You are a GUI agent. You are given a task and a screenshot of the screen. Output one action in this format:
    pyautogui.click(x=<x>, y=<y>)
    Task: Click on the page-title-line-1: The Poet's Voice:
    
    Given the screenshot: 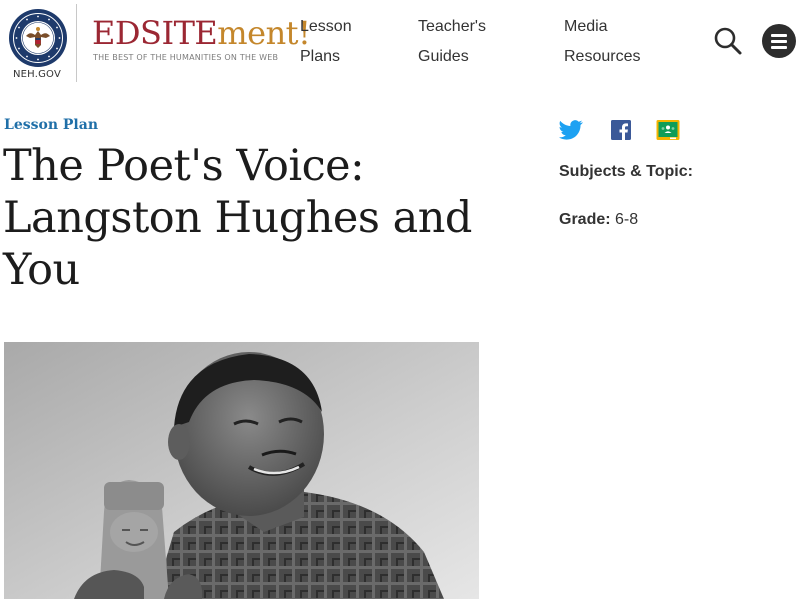 What is the action you would take?
    pyautogui.click(x=184, y=166)
    